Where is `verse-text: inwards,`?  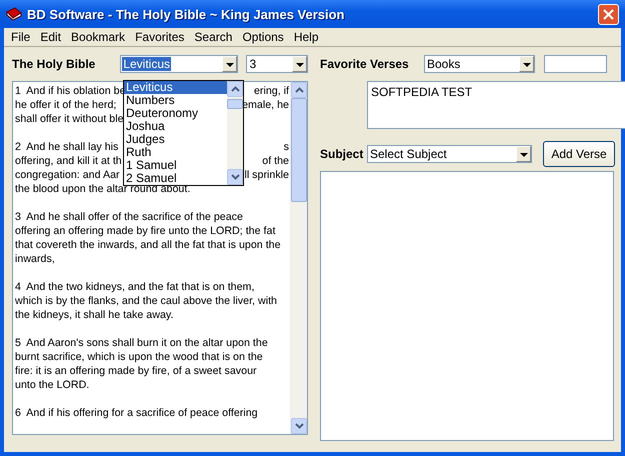
verse-text: inwards, is located at coordinates (35, 259).